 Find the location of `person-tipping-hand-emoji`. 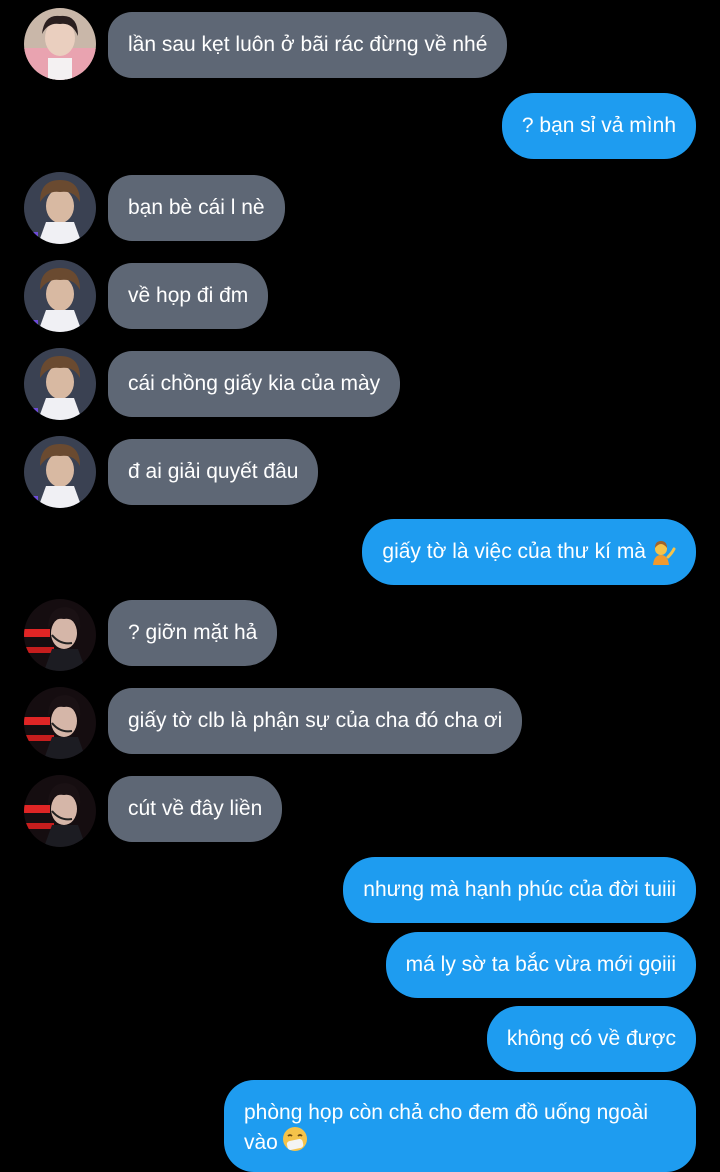

person-tipping-hand-emoji is located at coordinates (664, 553).